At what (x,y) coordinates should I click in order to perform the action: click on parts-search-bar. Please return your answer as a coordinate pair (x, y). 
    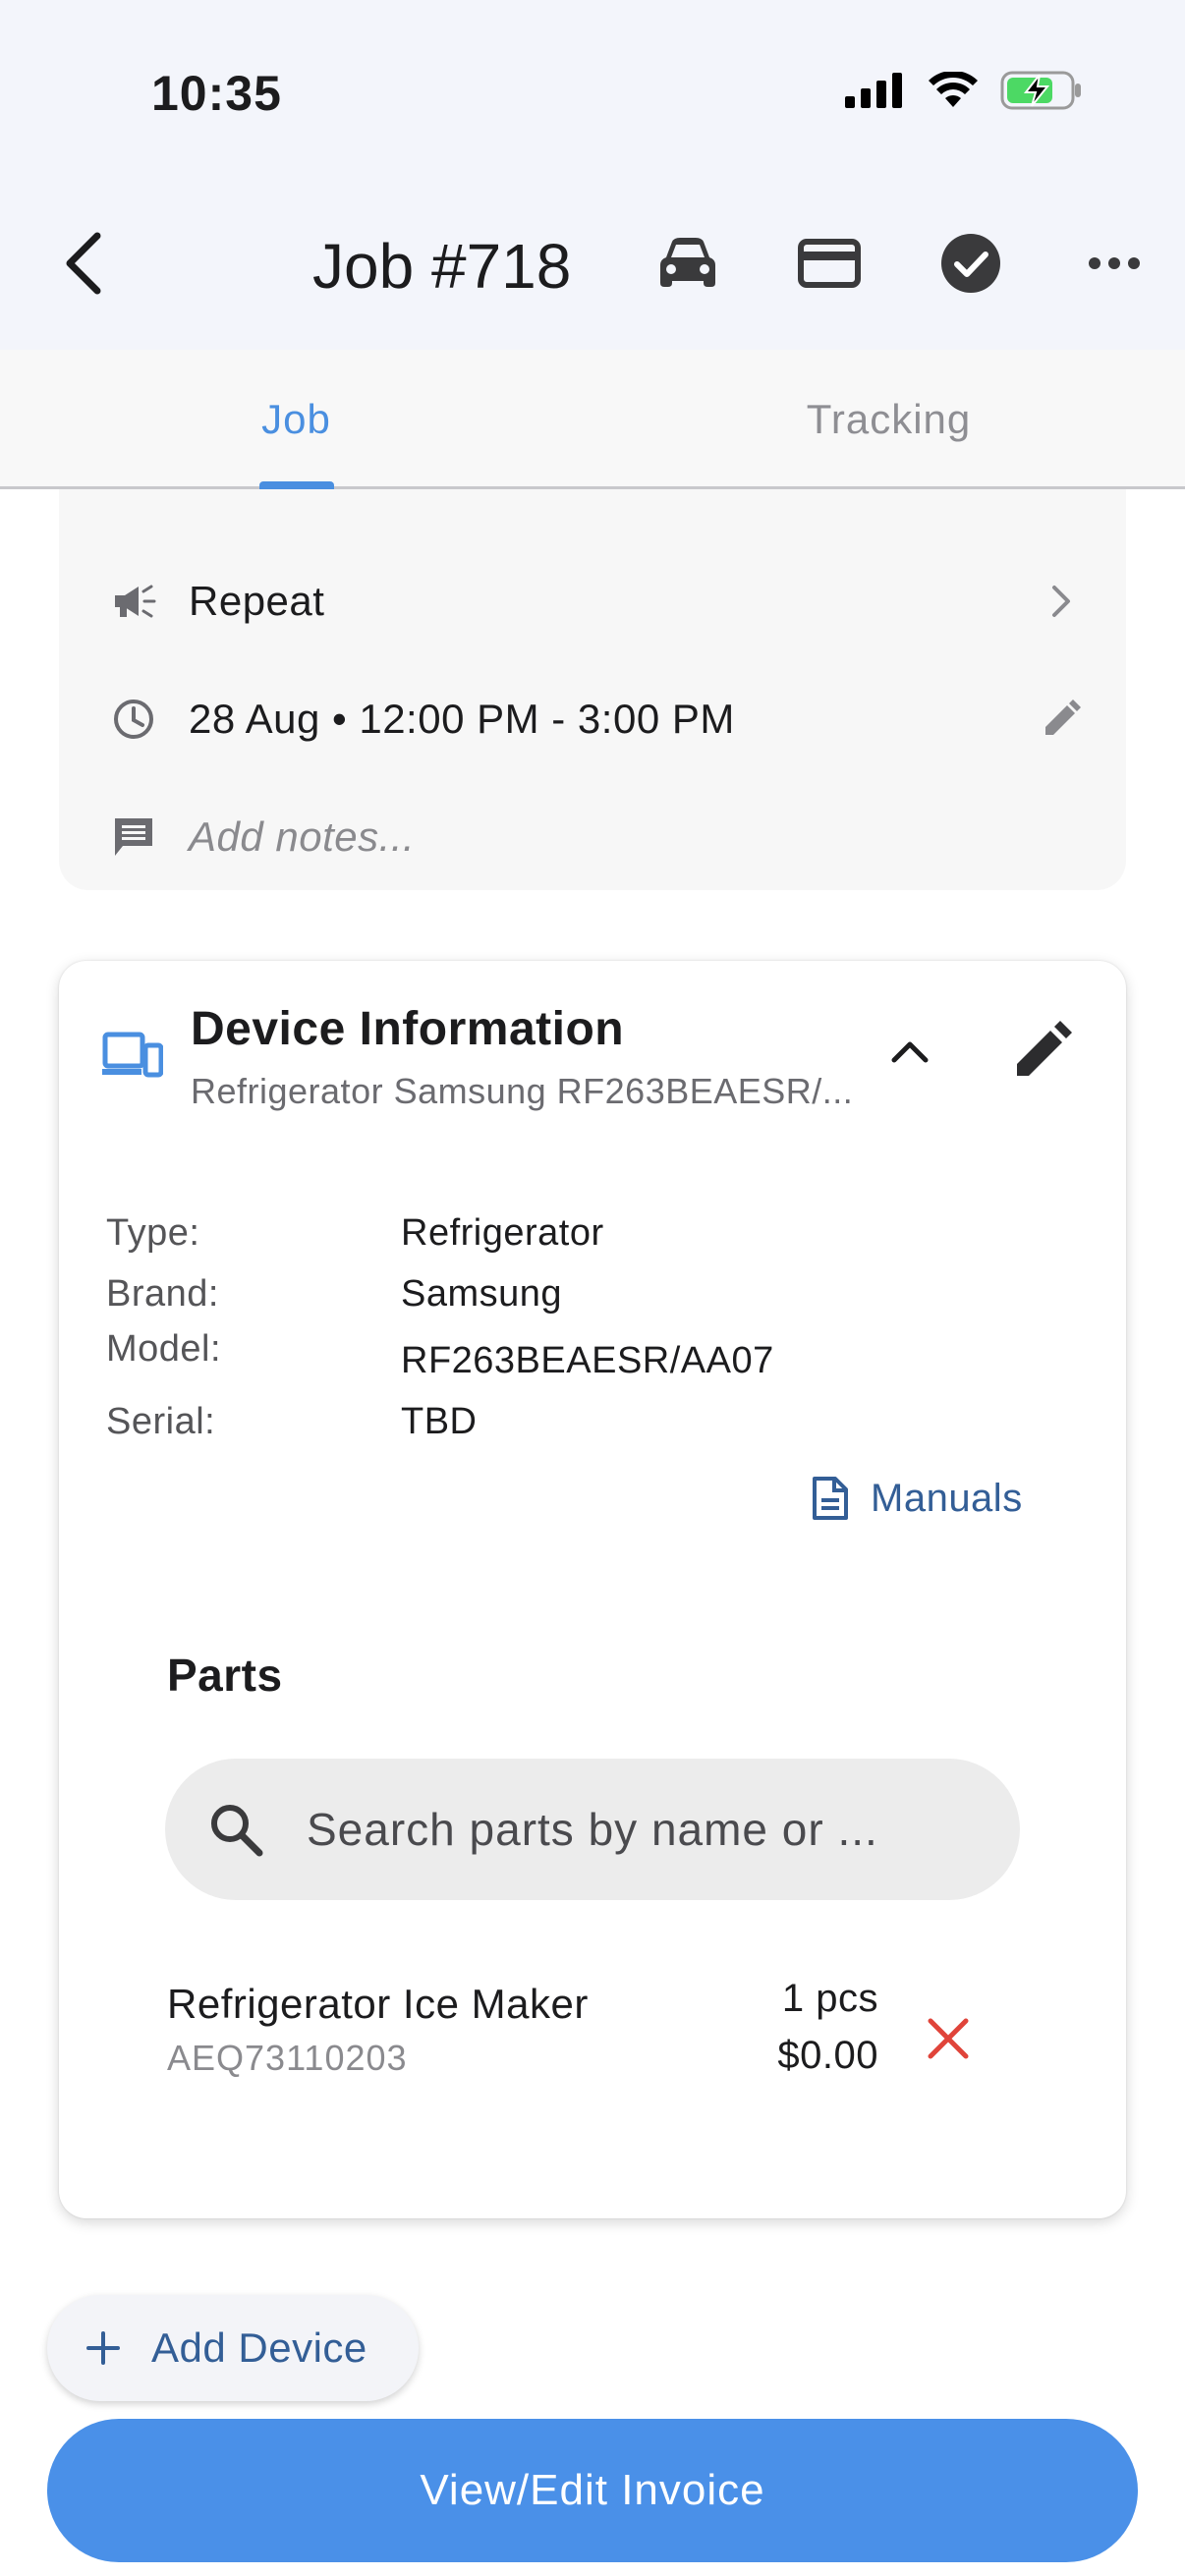
    Looking at the image, I should click on (592, 1829).